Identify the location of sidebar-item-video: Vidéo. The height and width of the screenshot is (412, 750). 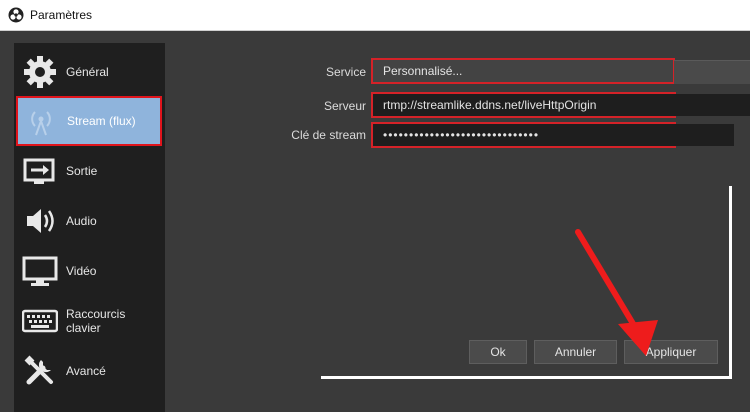
(89, 271).